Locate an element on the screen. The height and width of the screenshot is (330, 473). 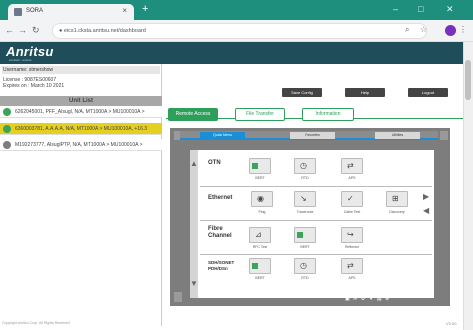
discovery-icon: ⊞ is located at coordinates (395, 198).